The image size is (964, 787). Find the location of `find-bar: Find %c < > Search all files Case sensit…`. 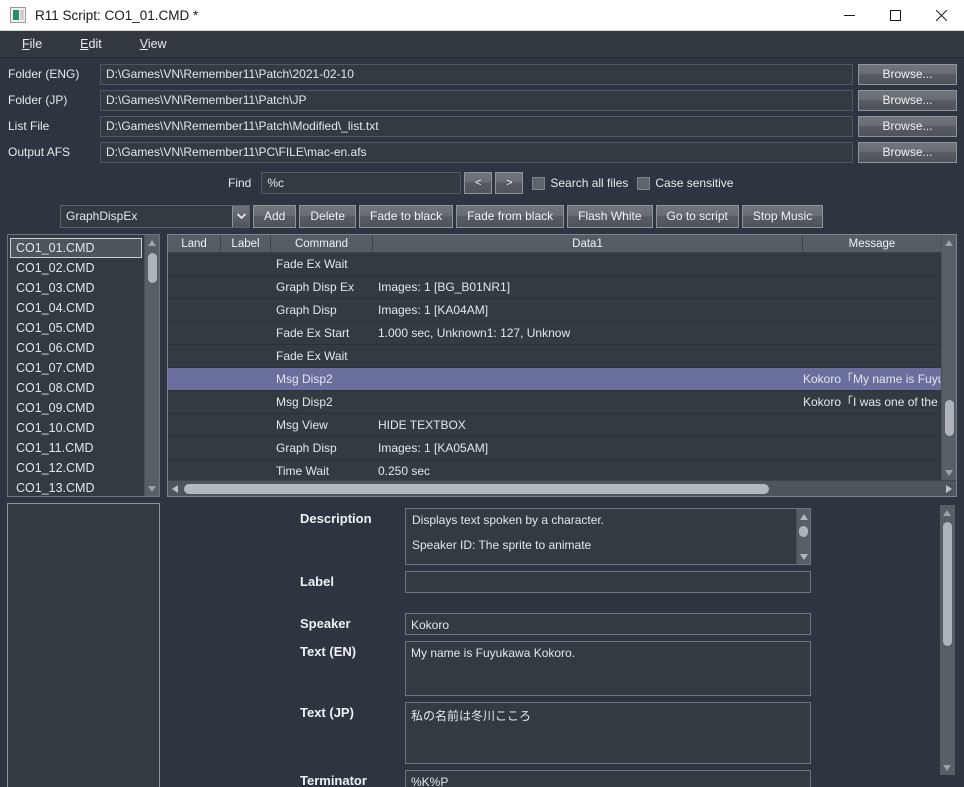

find-bar: Find %c < > Search all files Case sensit… is located at coordinates (482, 183).